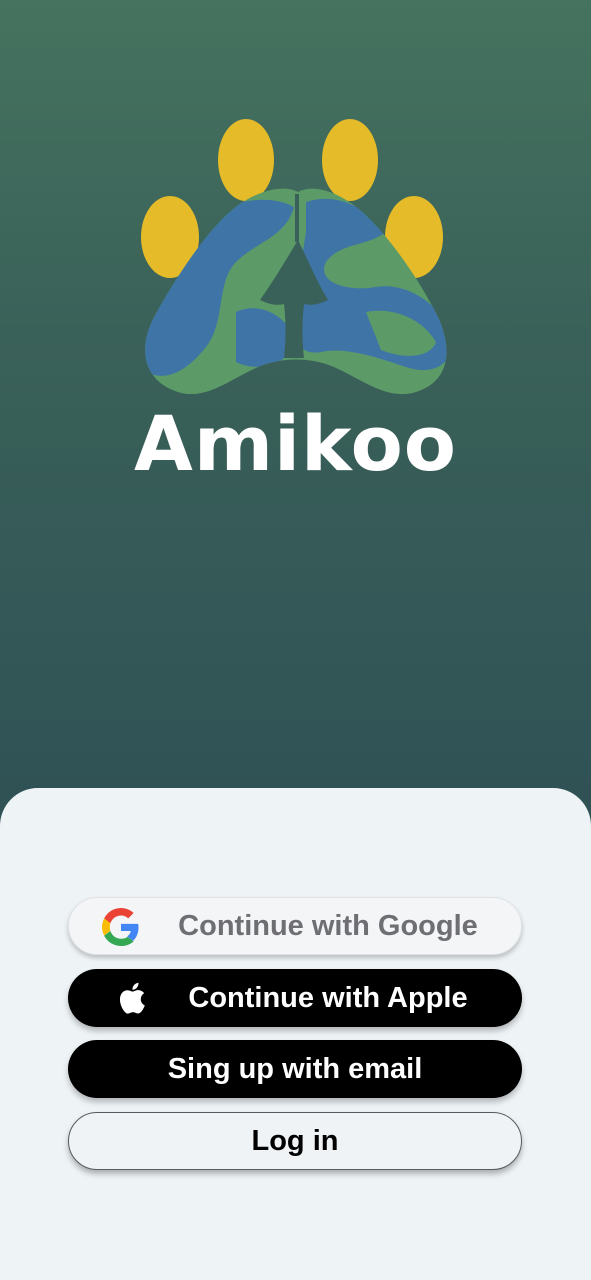 The image size is (591, 1280). I want to click on email-button-label: Sing up with email, so click(295, 1068).